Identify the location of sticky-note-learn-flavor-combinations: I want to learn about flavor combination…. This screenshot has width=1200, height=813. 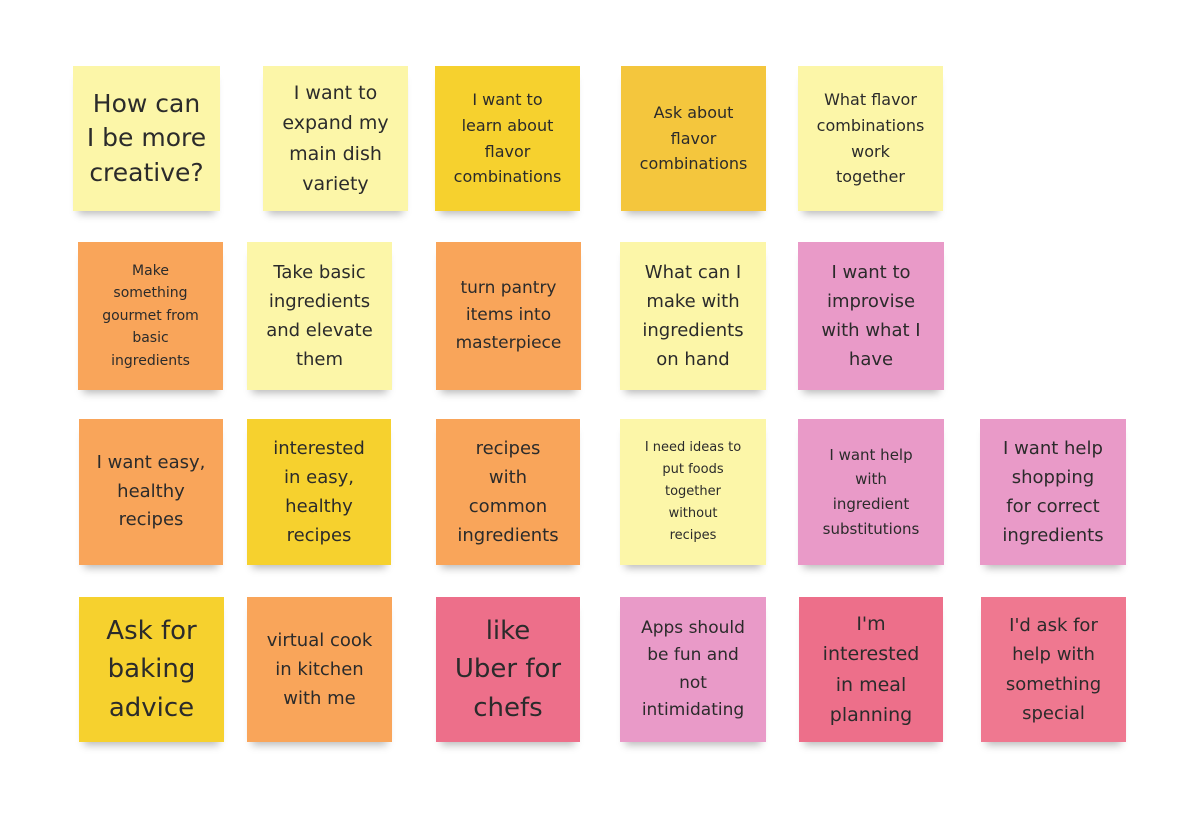
(507, 138).